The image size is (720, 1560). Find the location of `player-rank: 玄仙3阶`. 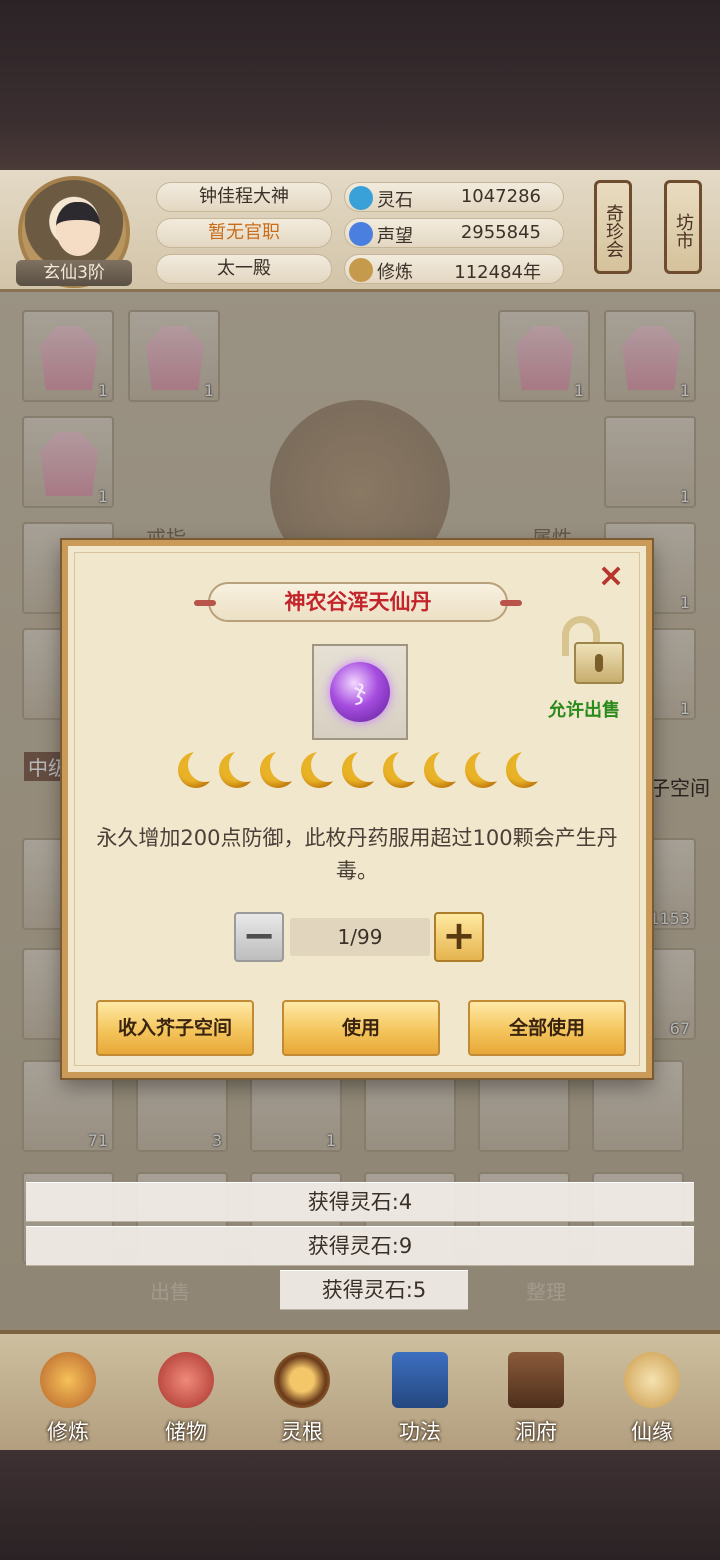

player-rank: 玄仙3阶 is located at coordinates (74, 273).